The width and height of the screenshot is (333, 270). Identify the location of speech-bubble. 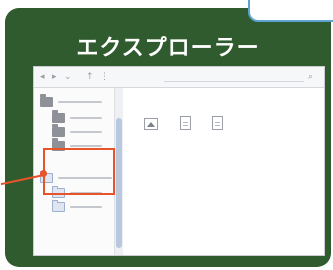
(290, 11).